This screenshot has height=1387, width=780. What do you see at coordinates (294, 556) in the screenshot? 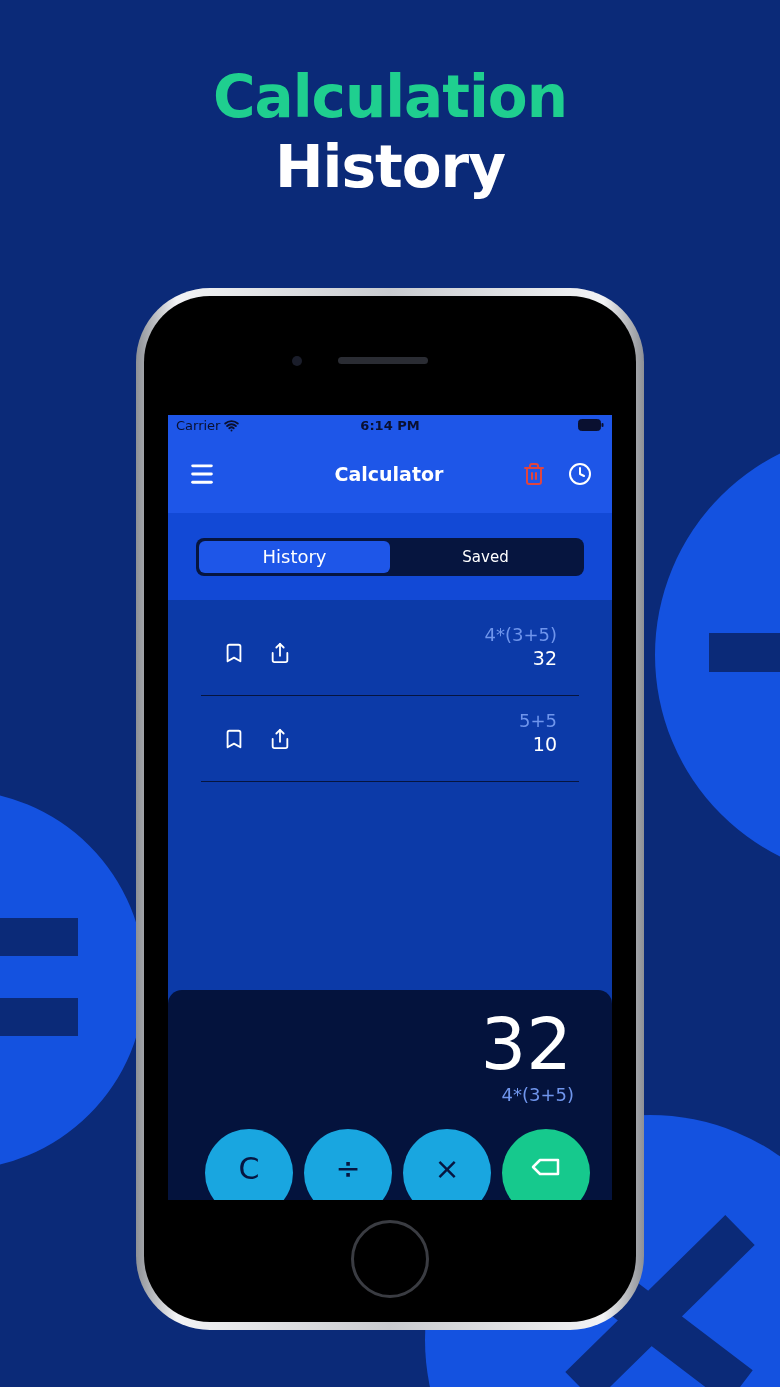
I see `tab: History` at bounding box center [294, 556].